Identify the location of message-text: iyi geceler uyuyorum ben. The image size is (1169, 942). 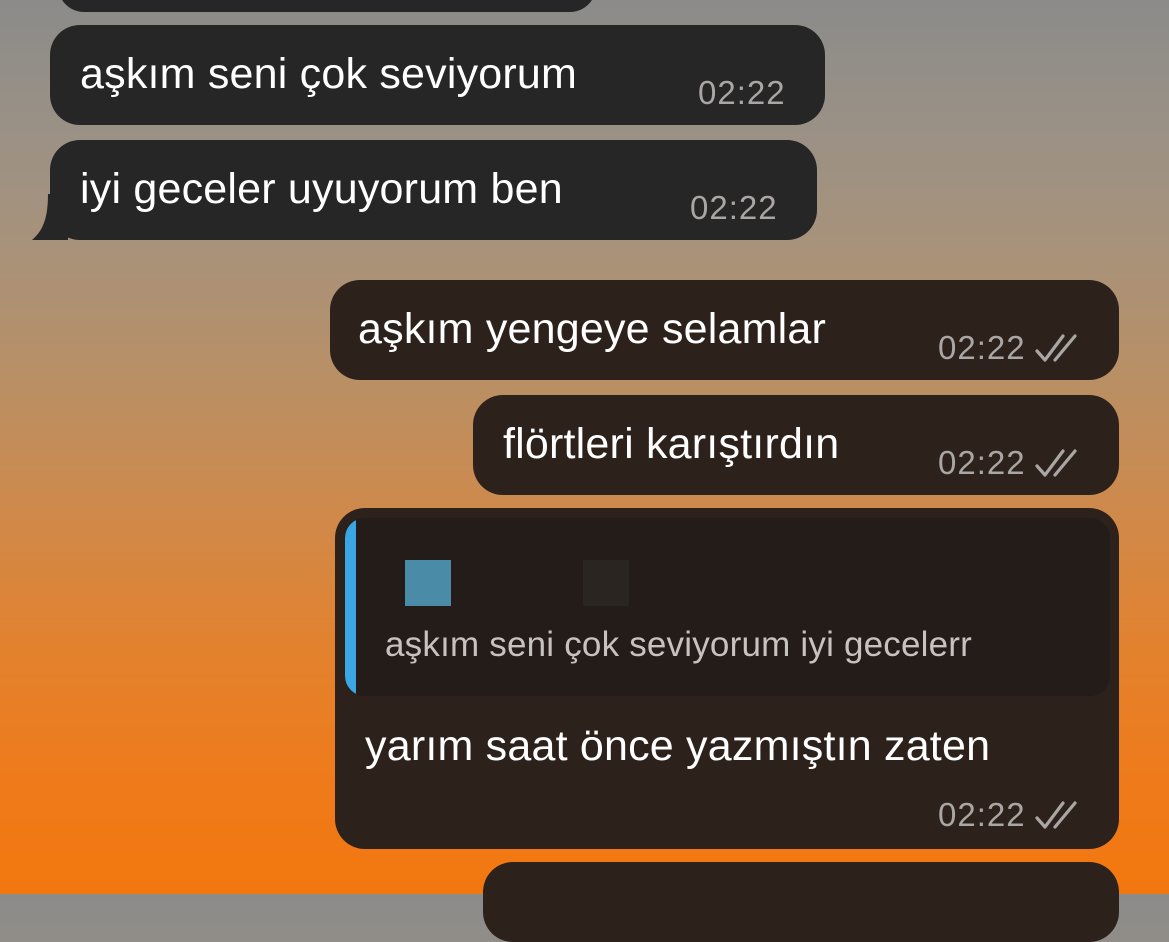
(321, 189).